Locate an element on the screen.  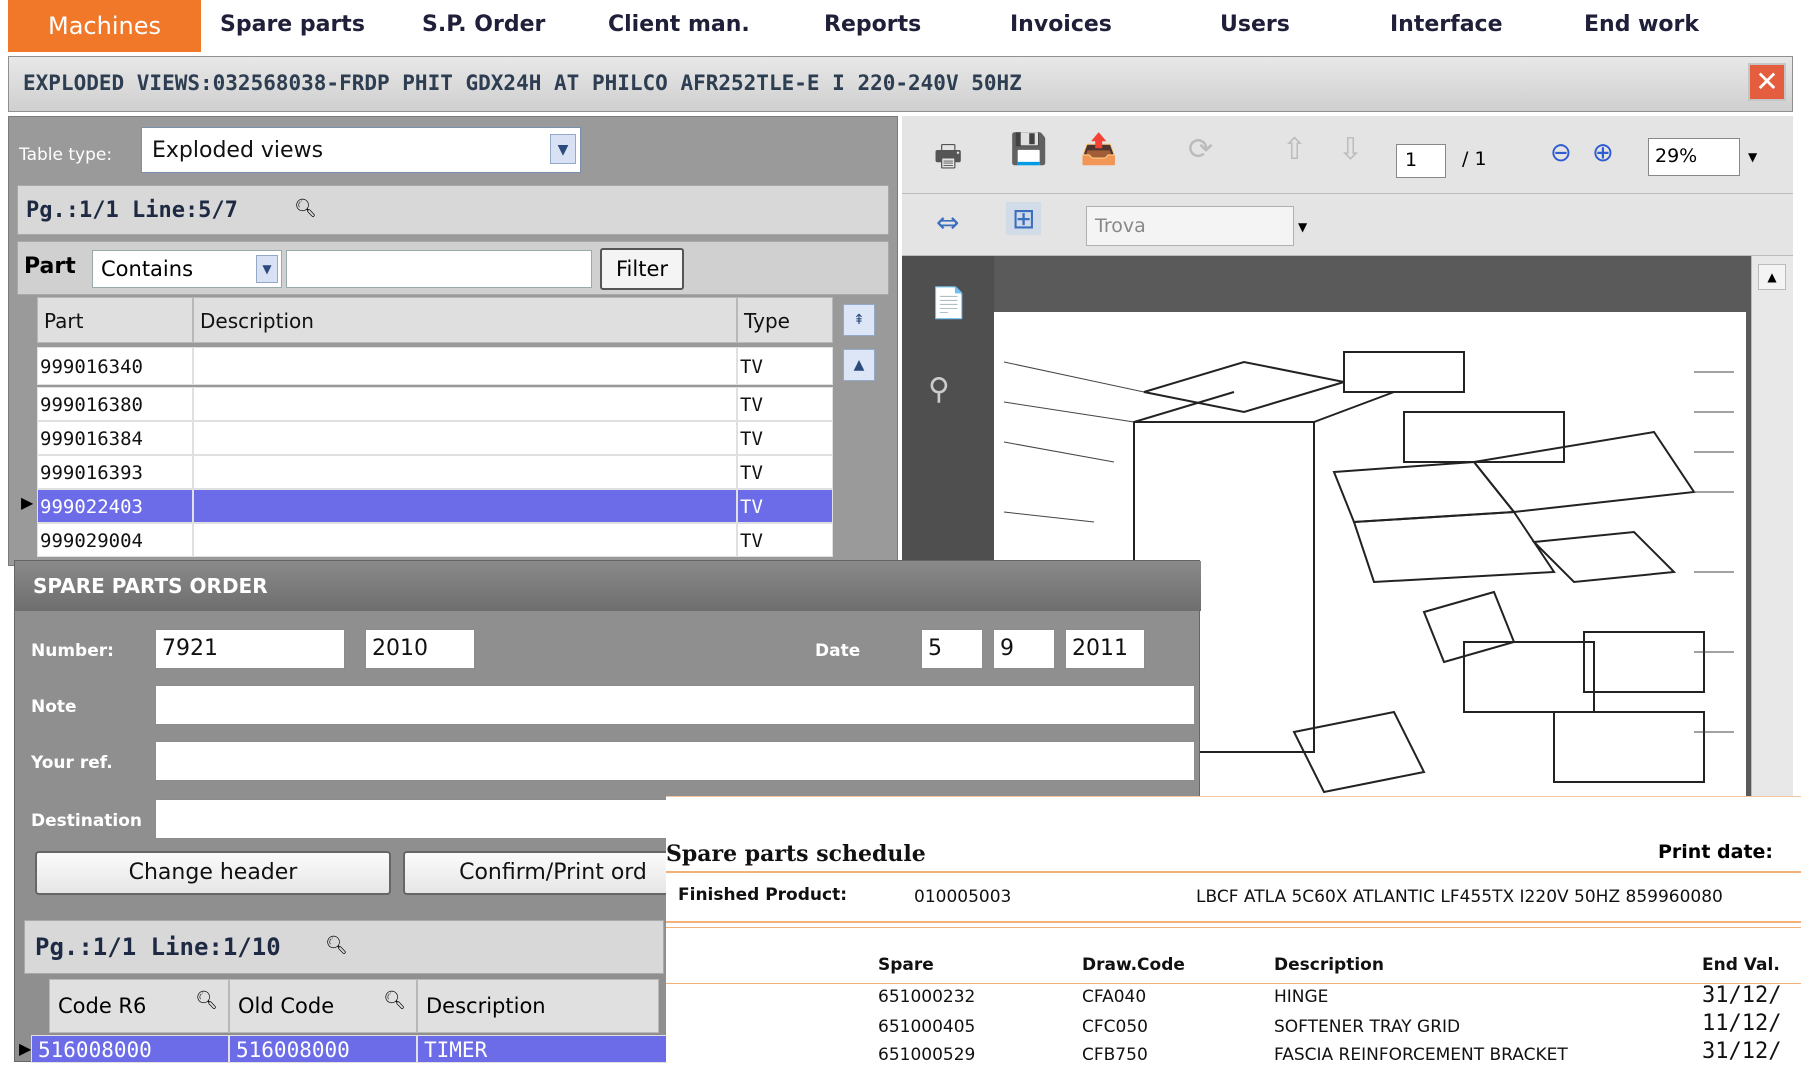
fit-width-icon: ⇔ is located at coordinates (947, 222).